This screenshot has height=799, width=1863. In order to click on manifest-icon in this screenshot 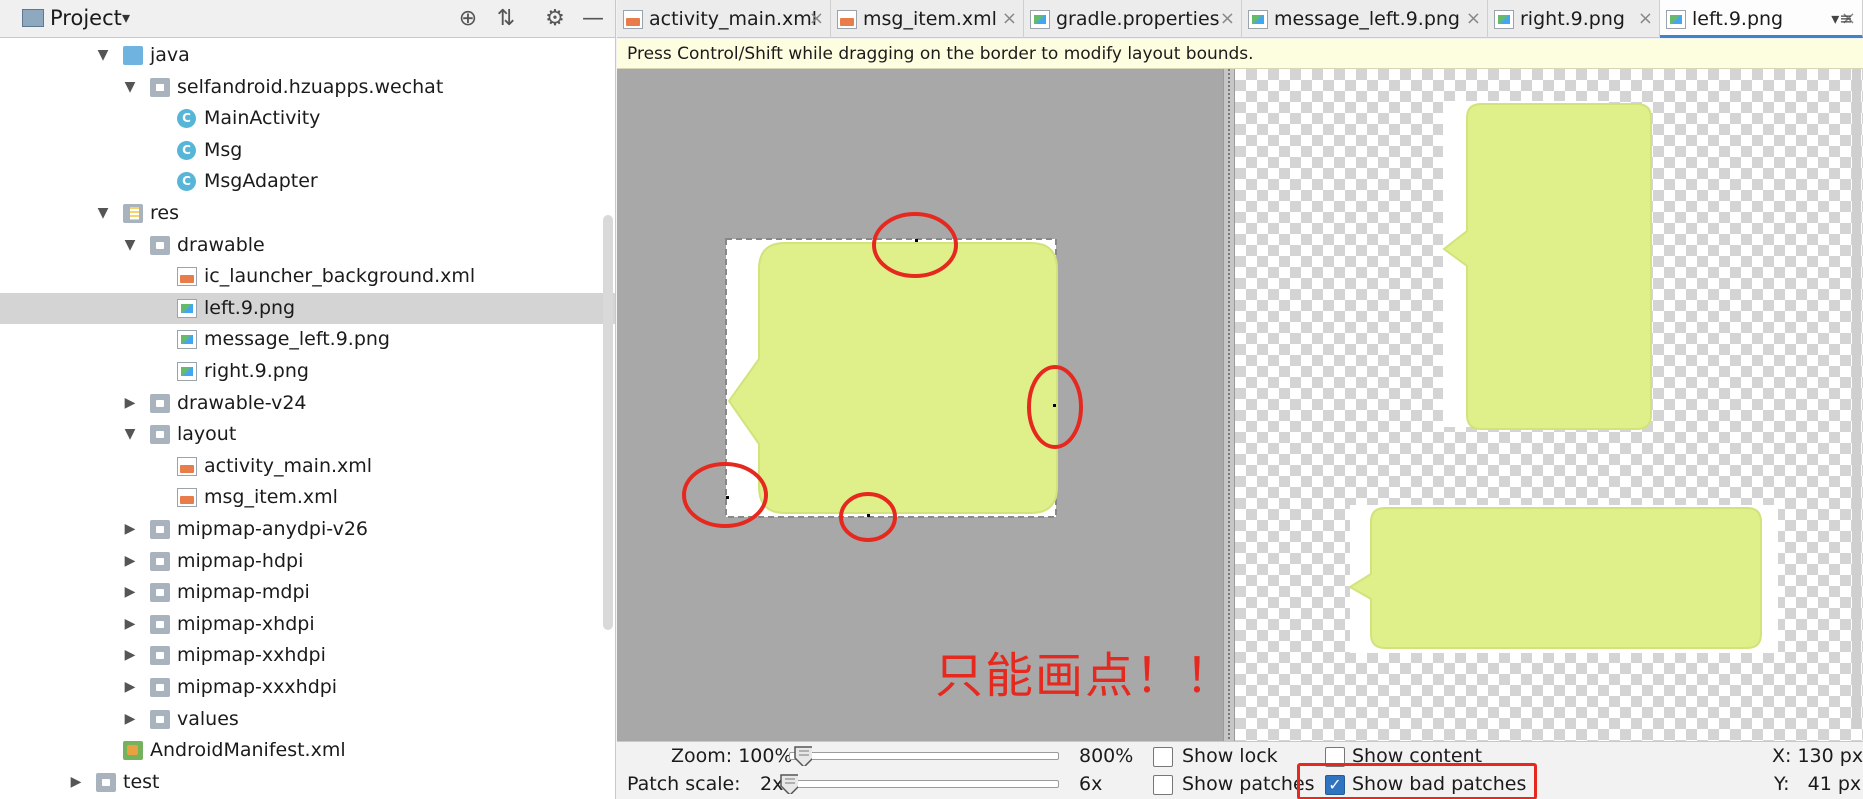, I will do `click(133, 751)`.